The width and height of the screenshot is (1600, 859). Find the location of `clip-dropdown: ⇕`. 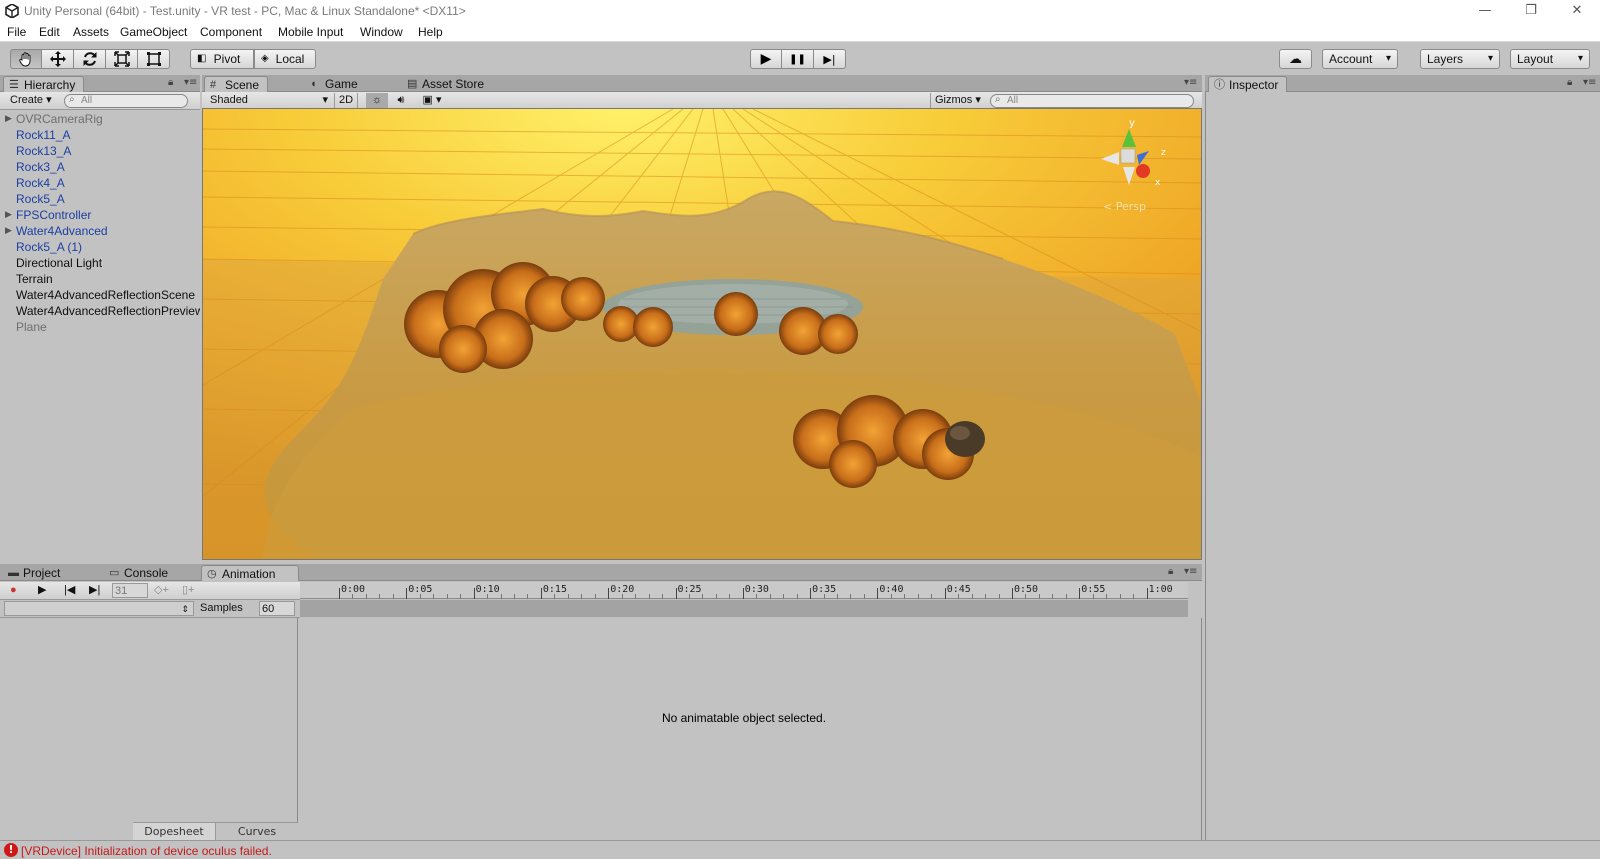

clip-dropdown: ⇕ is located at coordinates (99, 608).